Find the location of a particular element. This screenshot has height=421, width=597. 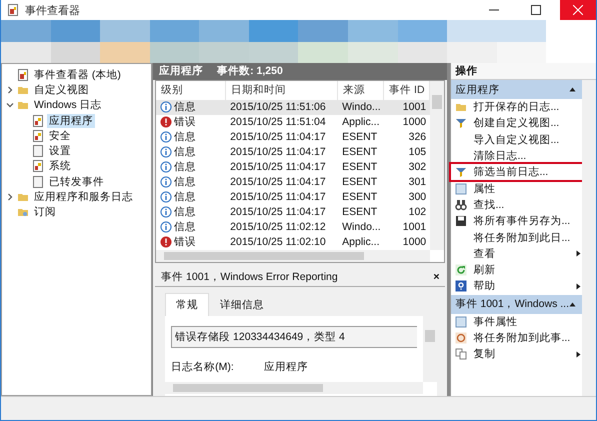

field-label: 日志名称(M): is located at coordinates (202, 367).